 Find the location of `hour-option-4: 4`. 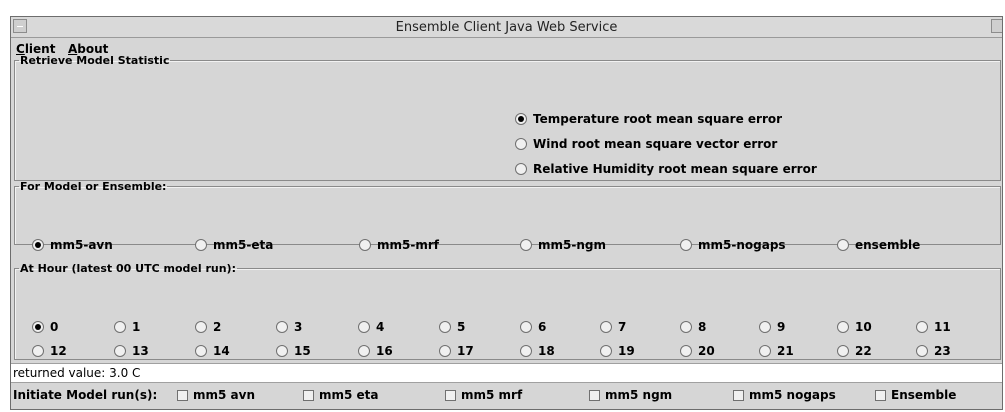

hour-option-4: 4 is located at coordinates (371, 327).